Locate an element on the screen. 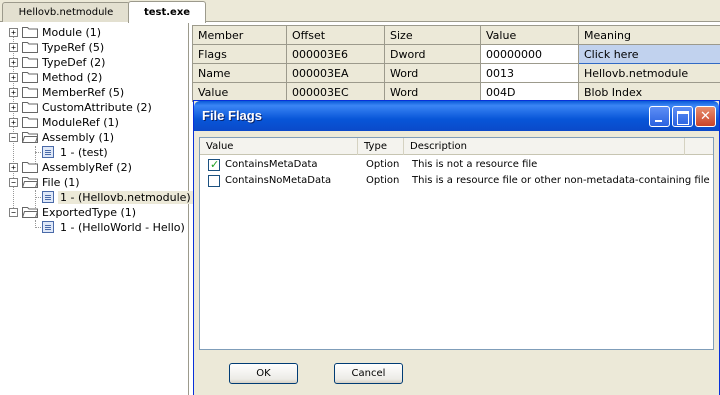 The width and height of the screenshot is (720, 395). maximize-button is located at coordinates (682, 116).